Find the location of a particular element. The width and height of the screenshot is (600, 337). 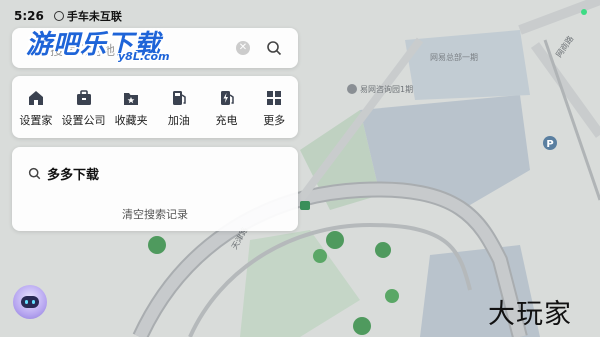

history-item: 多多下载 is located at coordinates (63, 173).